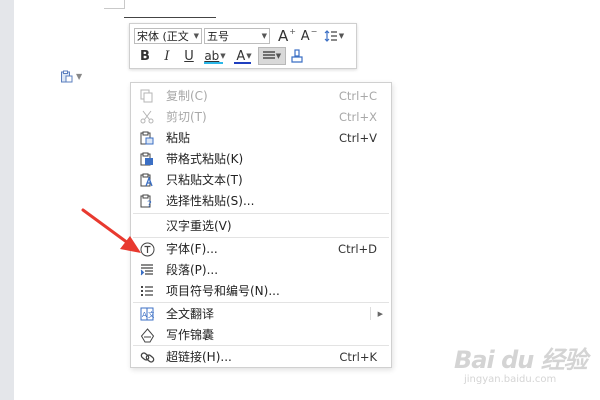  What do you see at coordinates (261, 95) in the screenshot?
I see `menu-item-copy: 复制(C) Ctrl+C` at bounding box center [261, 95].